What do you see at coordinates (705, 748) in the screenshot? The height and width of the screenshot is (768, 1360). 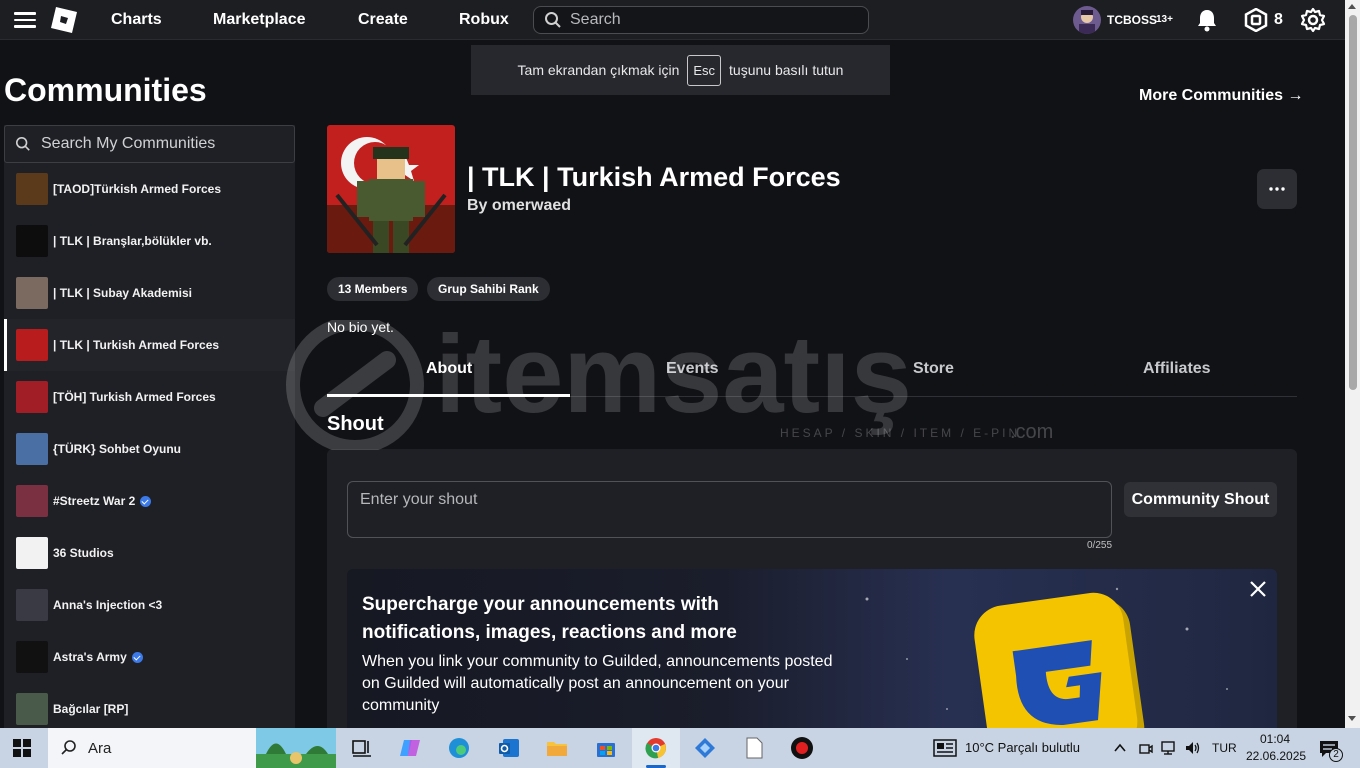 I see `snipping-tool-icon` at bounding box center [705, 748].